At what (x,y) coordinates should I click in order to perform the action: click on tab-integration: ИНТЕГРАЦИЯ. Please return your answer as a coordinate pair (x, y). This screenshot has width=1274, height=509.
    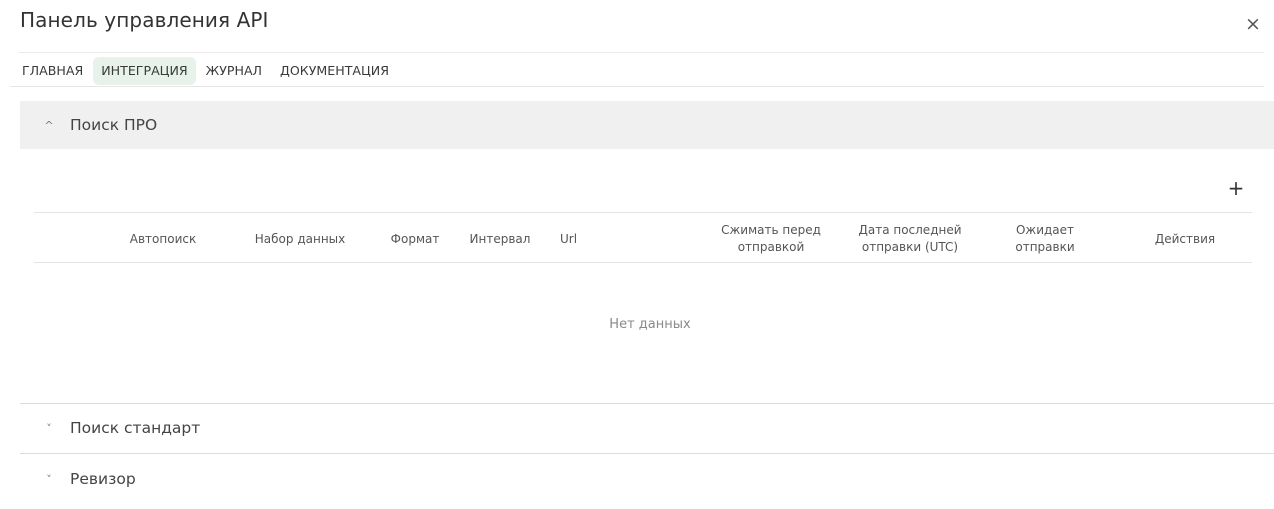
    Looking at the image, I should click on (144, 70).